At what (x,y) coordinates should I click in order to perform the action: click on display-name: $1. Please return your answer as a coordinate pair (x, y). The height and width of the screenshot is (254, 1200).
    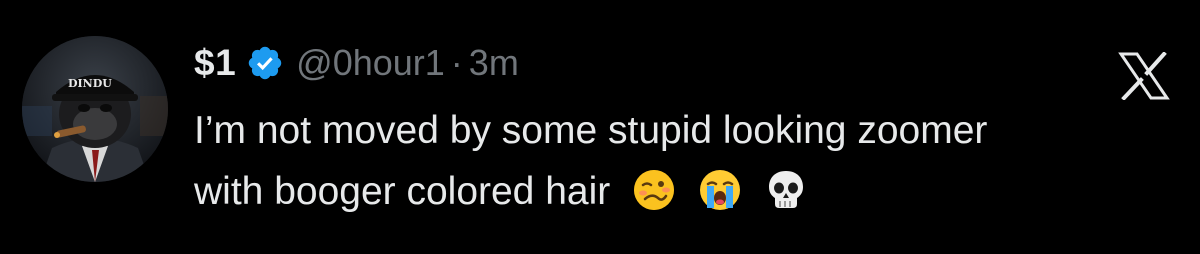
    Looking at the image, I should click on (215, 63).